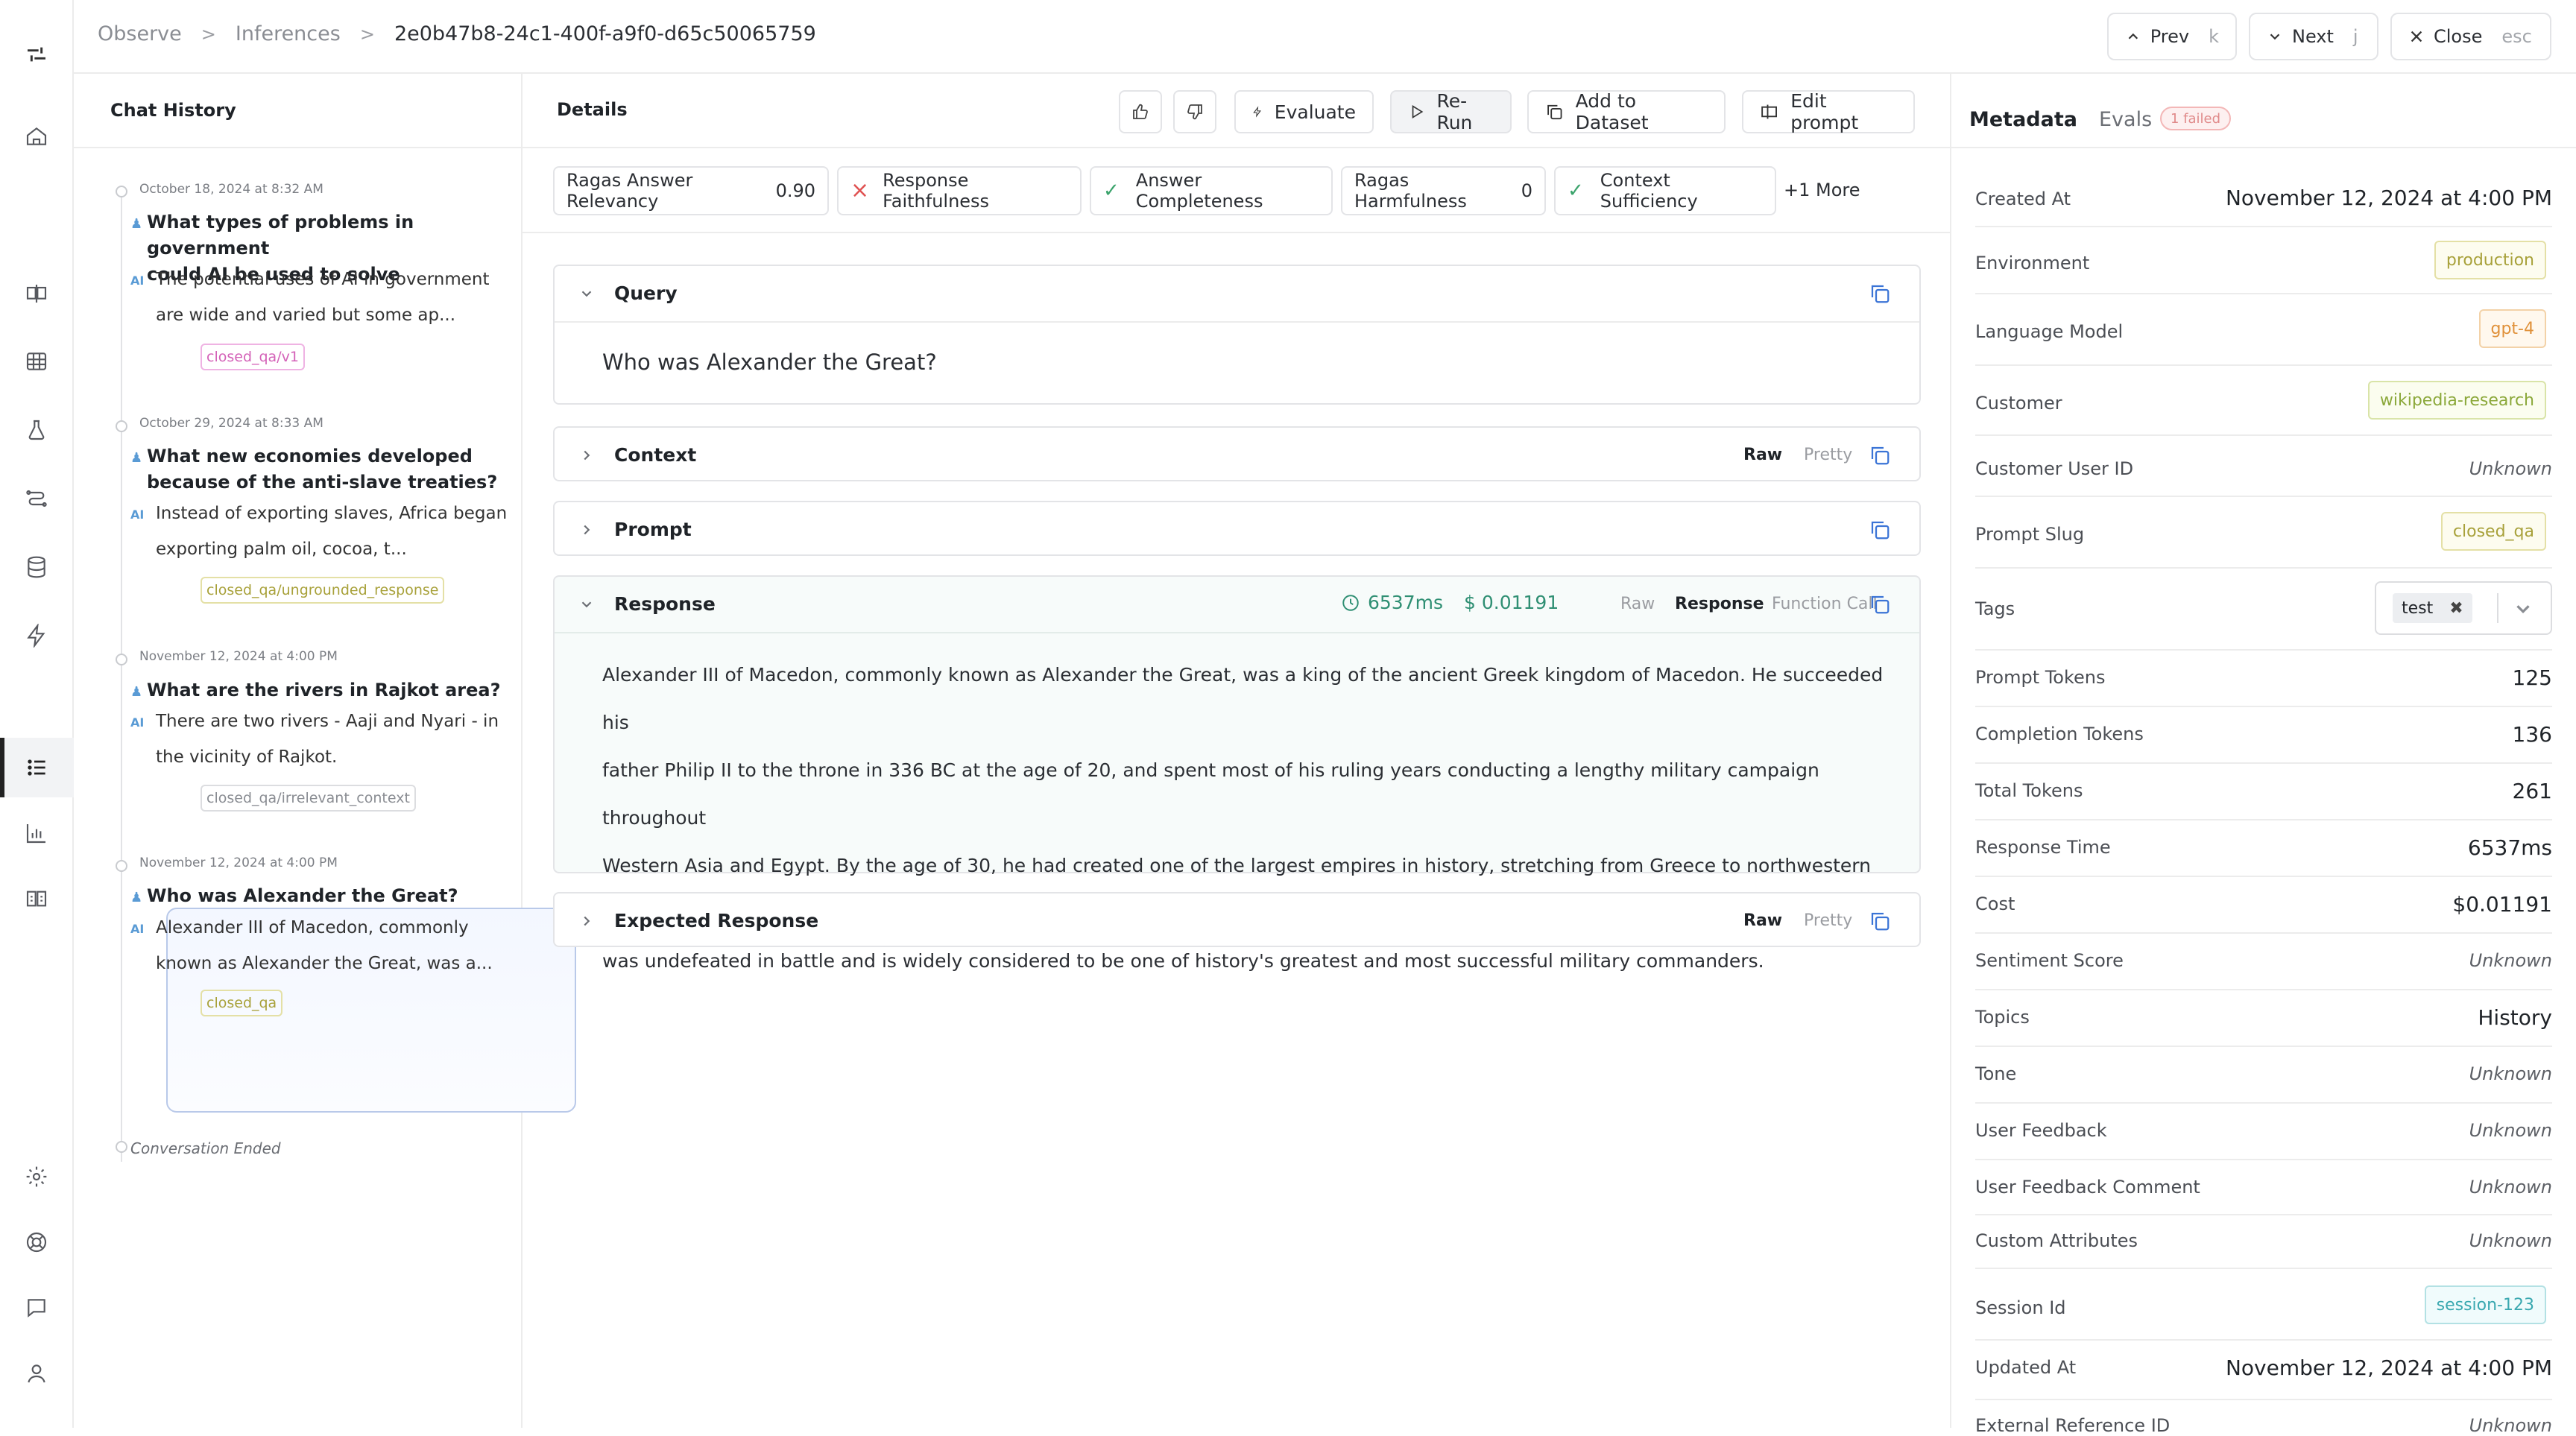 The image size is (2576, 1436). I want to click on prev-button: Prev k, so click(2172, 36).